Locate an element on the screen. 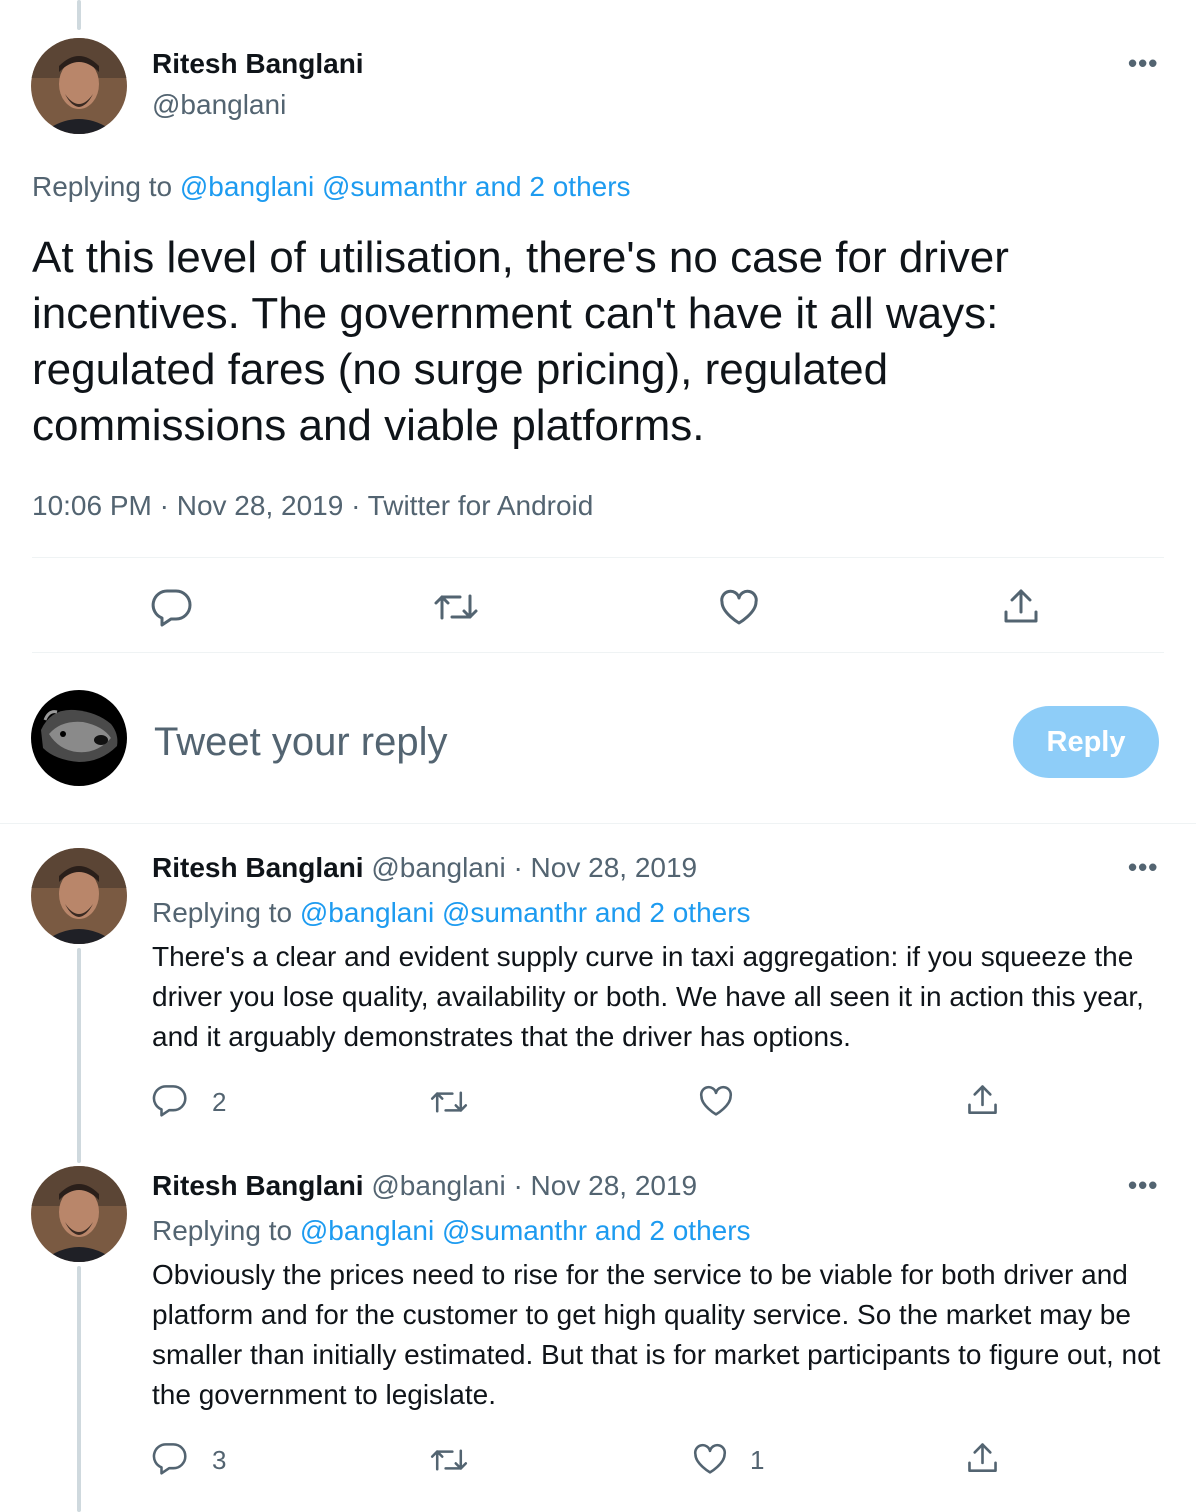  reply-button: Reply is located at coordinates (1086, 742).